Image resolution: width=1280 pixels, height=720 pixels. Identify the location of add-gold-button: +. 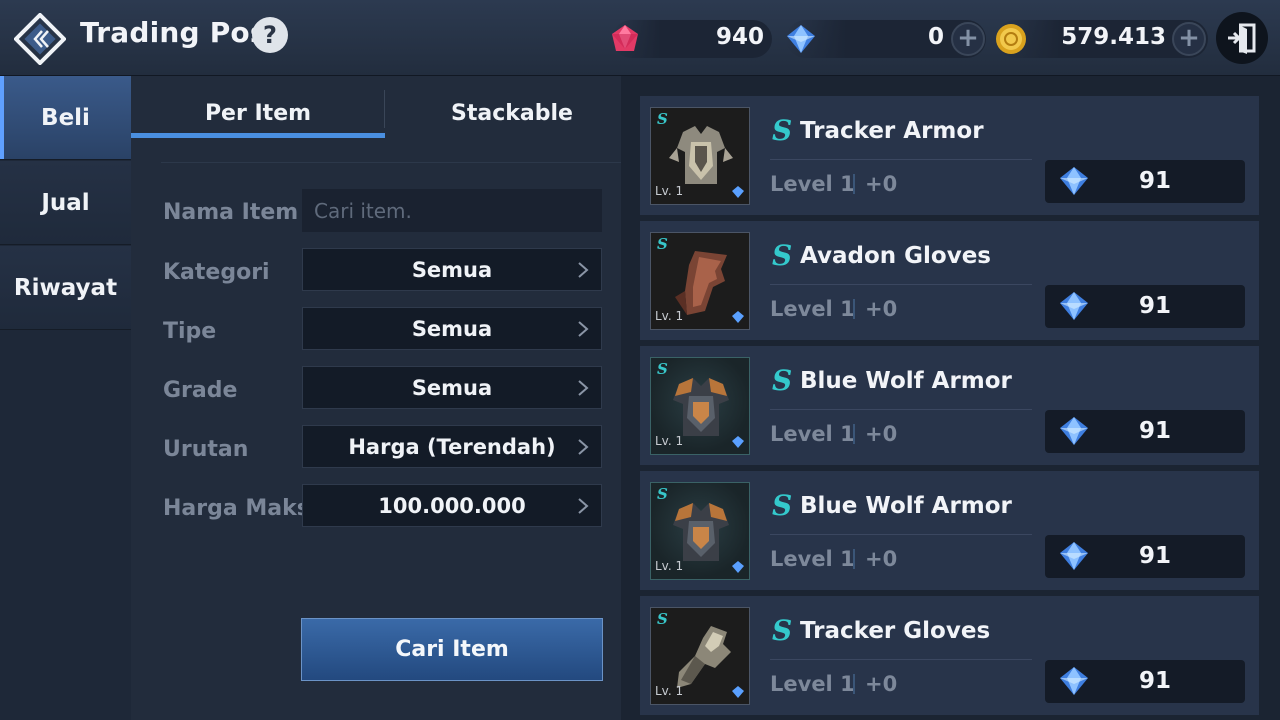
(1189, 39).